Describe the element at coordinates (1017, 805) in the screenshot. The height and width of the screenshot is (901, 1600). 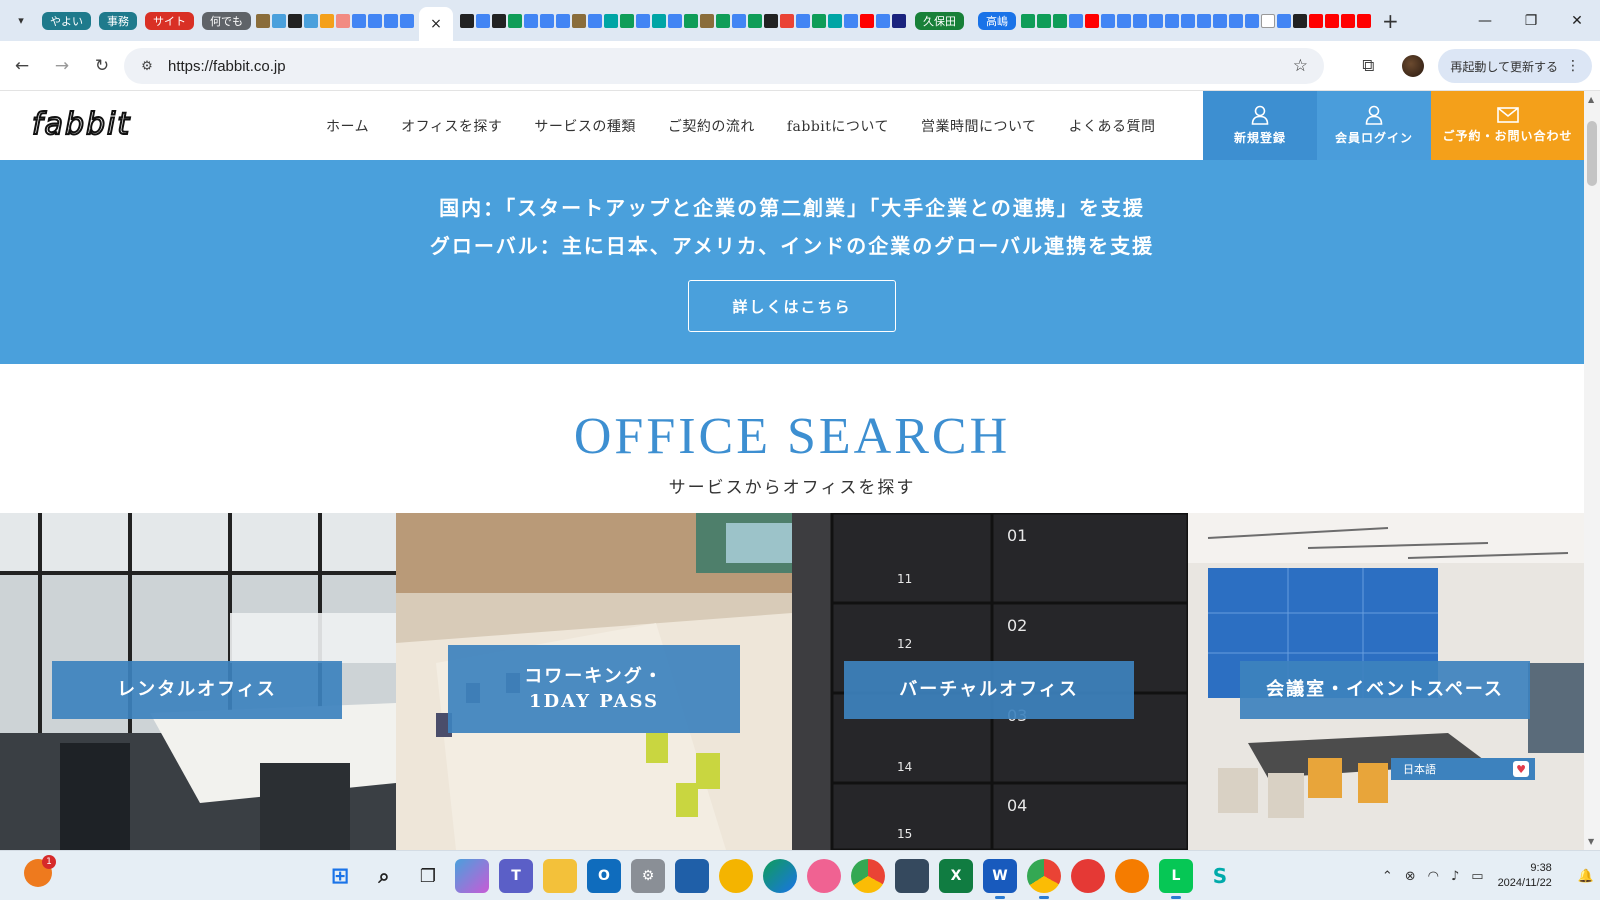
I see `svg-text: 04` at that location.